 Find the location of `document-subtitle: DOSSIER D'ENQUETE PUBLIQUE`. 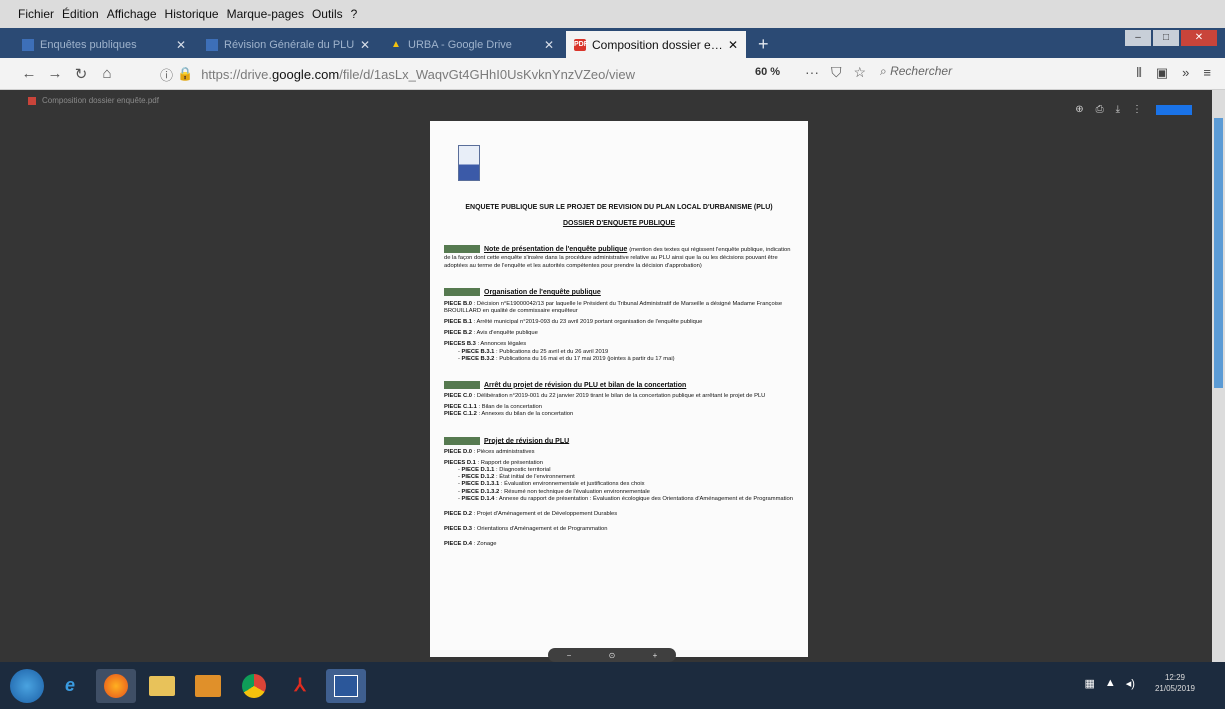

document-subtitle: DOSSIER D'ENQUETE PUBLIQUE is located at coordinates (619, 223).